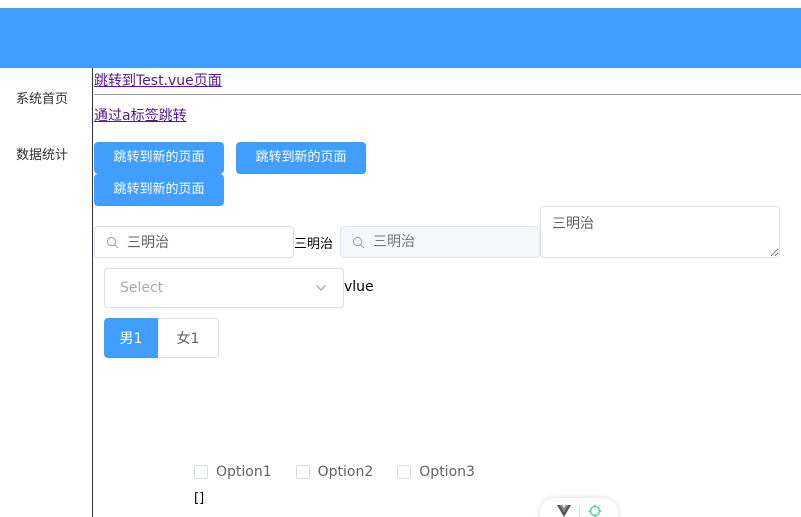 The image size is (801, 517). Describe the element at coordinates (660, 232) in the screenshot. I see `textarea-input: 三明治` at that location.